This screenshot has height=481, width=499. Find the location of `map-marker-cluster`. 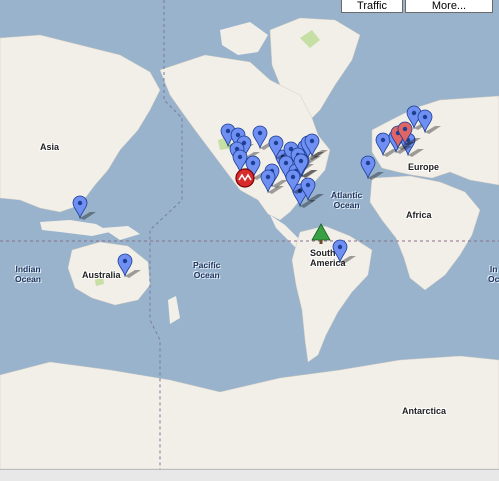

map-marker-cluster is located at coordinates (245, 178).